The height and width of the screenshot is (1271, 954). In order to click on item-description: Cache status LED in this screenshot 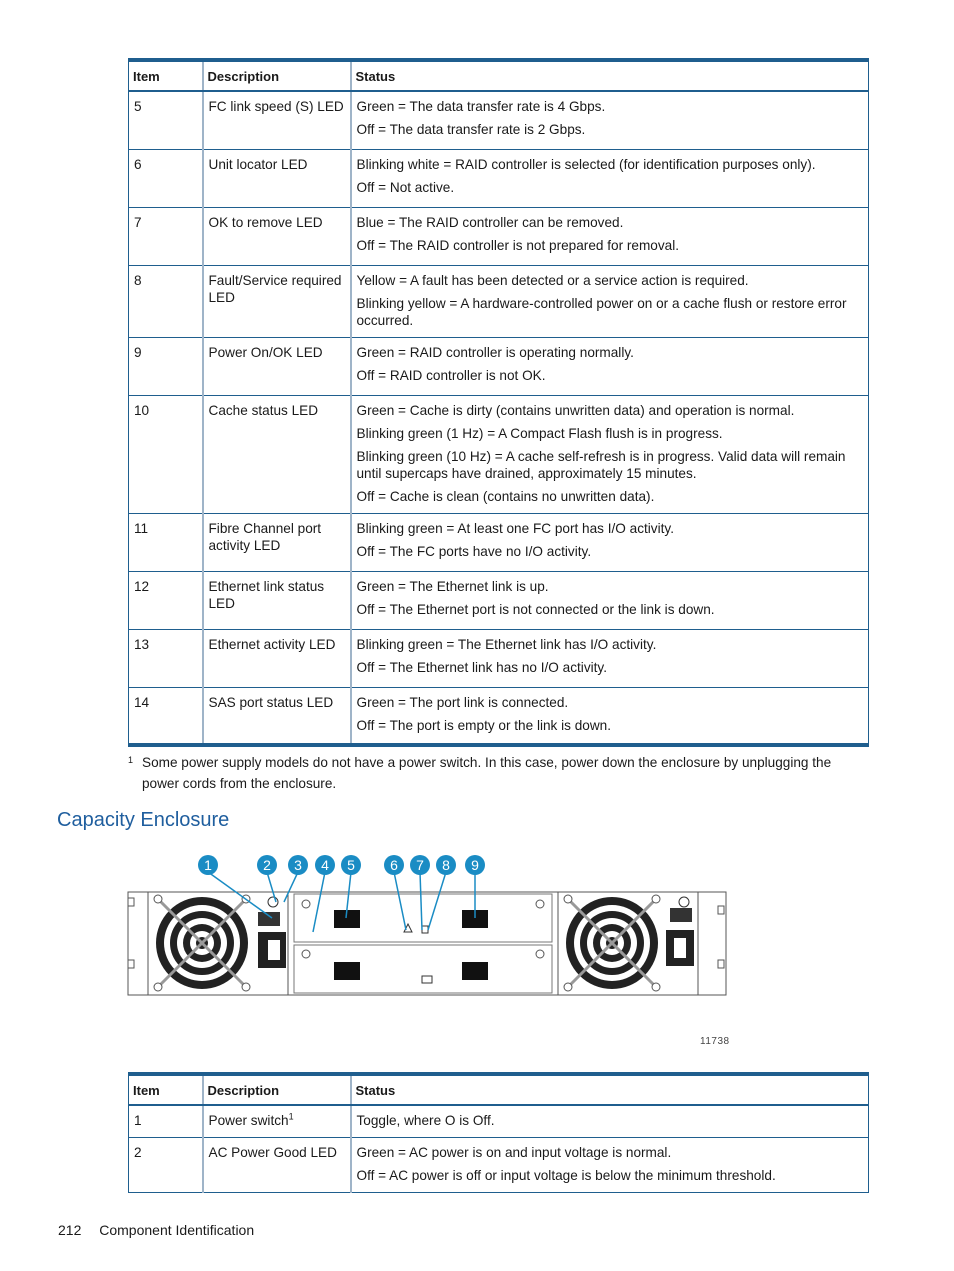, I will do `click(276, 454)`.